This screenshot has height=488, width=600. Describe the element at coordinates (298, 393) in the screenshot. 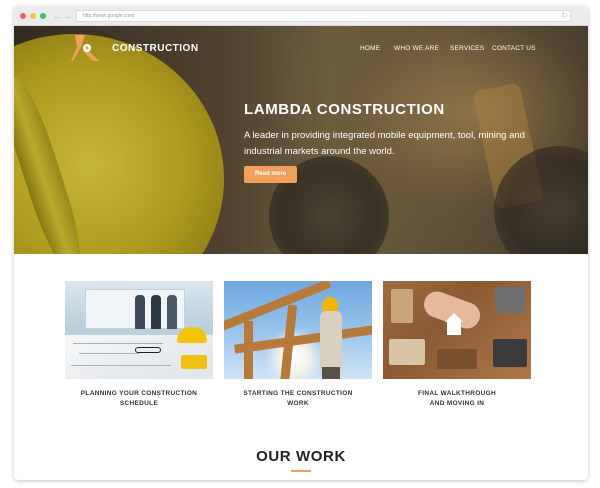

I see `card-caption-line: STARTING THE CONSTRUCTION` at that location.